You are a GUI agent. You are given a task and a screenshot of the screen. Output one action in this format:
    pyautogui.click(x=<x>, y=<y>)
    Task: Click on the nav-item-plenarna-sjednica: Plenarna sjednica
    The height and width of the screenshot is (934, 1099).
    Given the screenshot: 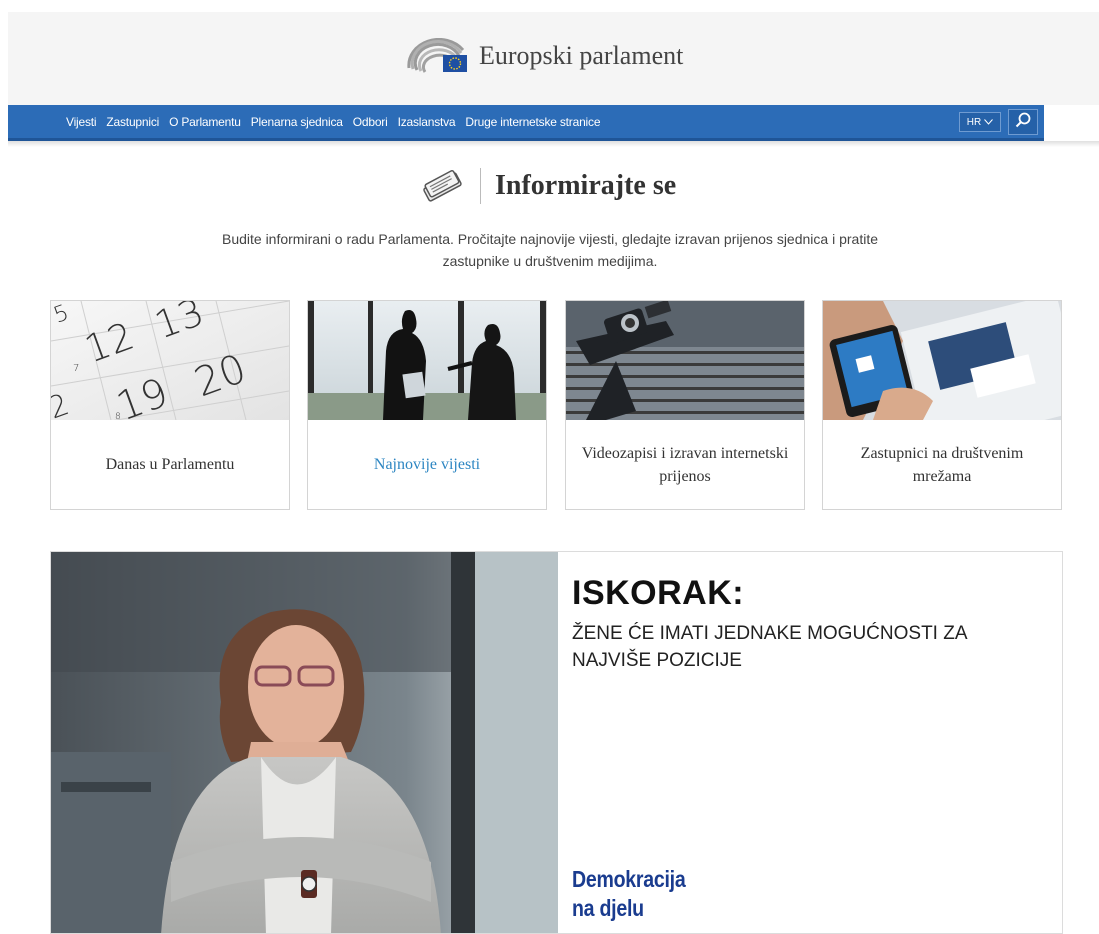 What is the action you would take?
    pyautogui.click(x=297, y=122)
    